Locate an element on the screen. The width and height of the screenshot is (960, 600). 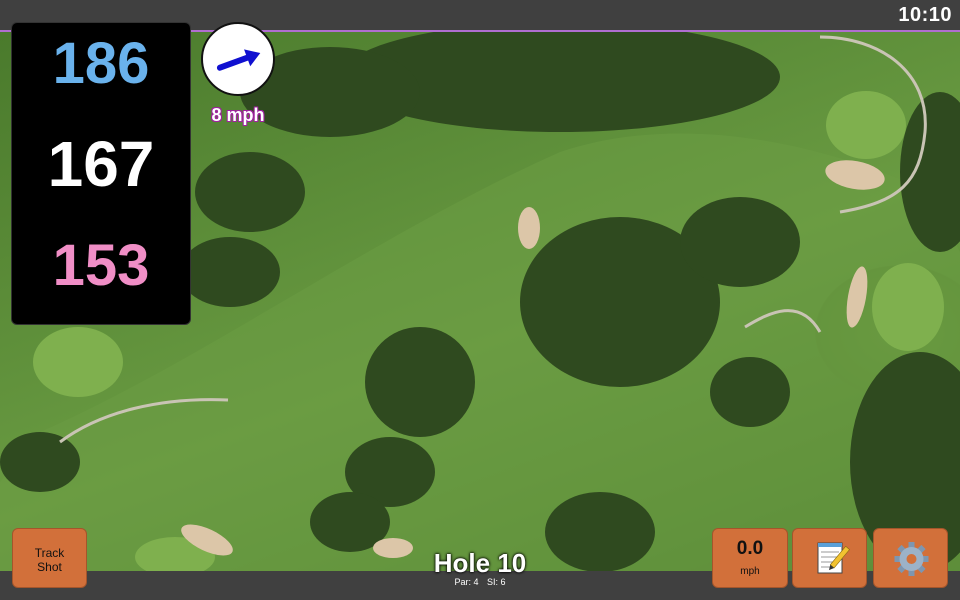
wind-speed: 8 mph is located at coordinates (238, 115).